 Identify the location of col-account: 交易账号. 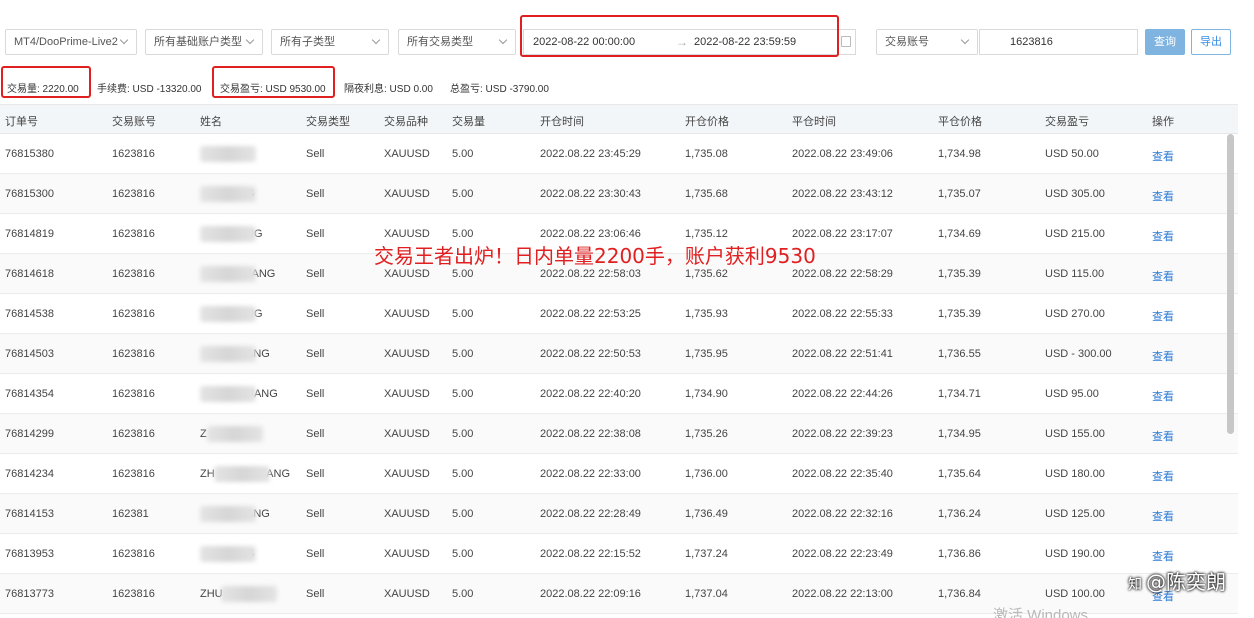
(134, 121).